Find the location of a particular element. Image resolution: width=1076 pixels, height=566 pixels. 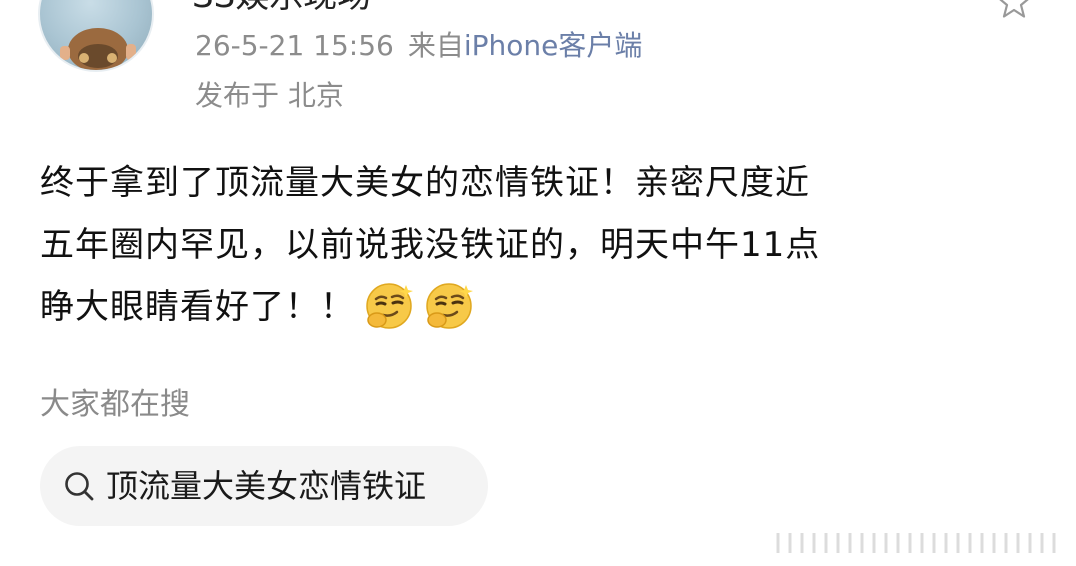

trending-search-chip: 顶流量大美女恋情铁证 is located at coordinates (264, 486).